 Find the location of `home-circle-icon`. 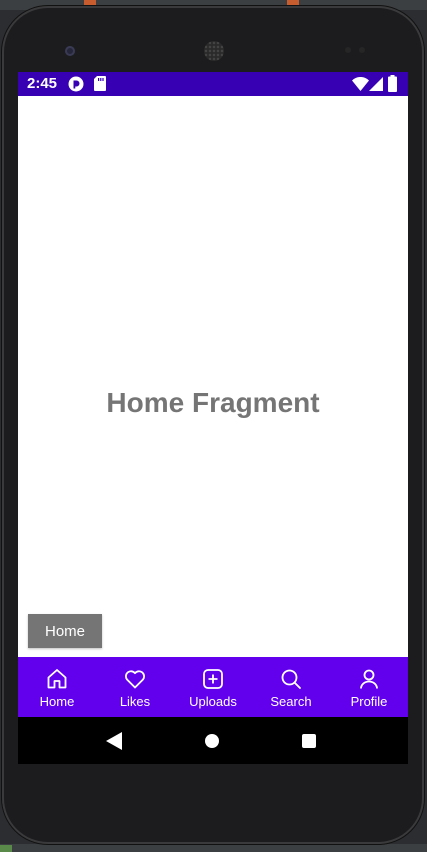

home-circle-icon is located at coordinates (212, 741).